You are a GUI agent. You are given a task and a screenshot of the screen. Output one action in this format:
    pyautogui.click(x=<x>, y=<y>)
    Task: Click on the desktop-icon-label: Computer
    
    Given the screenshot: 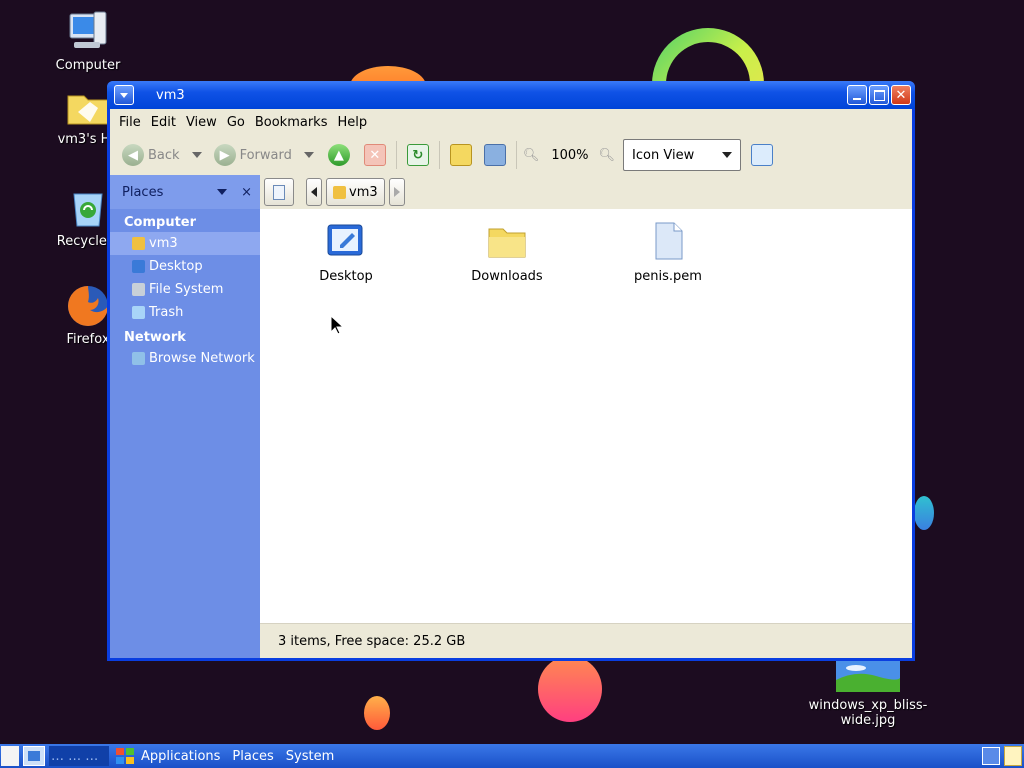 What is the action you would take?
    pyautogui.click(x=88, y=65)
    